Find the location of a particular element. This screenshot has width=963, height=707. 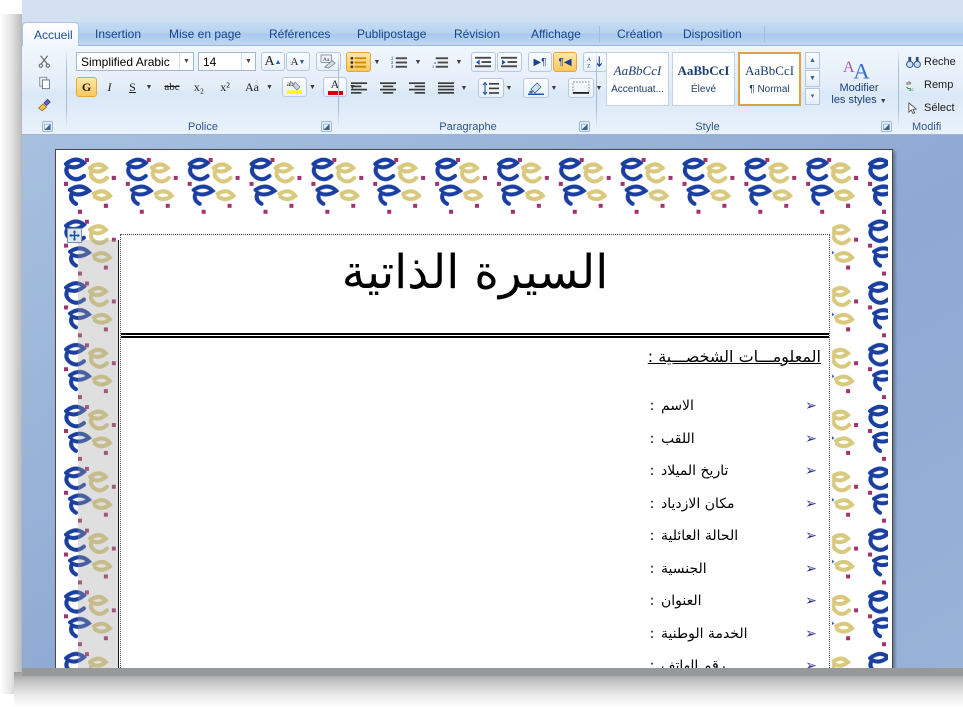

bullets-dropdown: ▼ is located at coordinates (377, 62).